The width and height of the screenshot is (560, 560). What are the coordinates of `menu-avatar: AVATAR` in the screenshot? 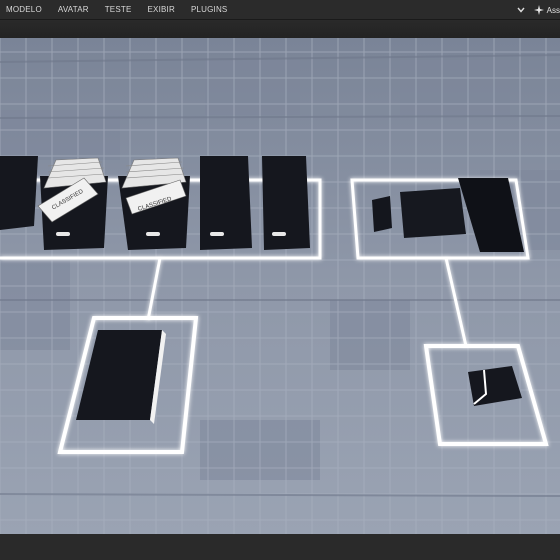 It's located at (73, 9).